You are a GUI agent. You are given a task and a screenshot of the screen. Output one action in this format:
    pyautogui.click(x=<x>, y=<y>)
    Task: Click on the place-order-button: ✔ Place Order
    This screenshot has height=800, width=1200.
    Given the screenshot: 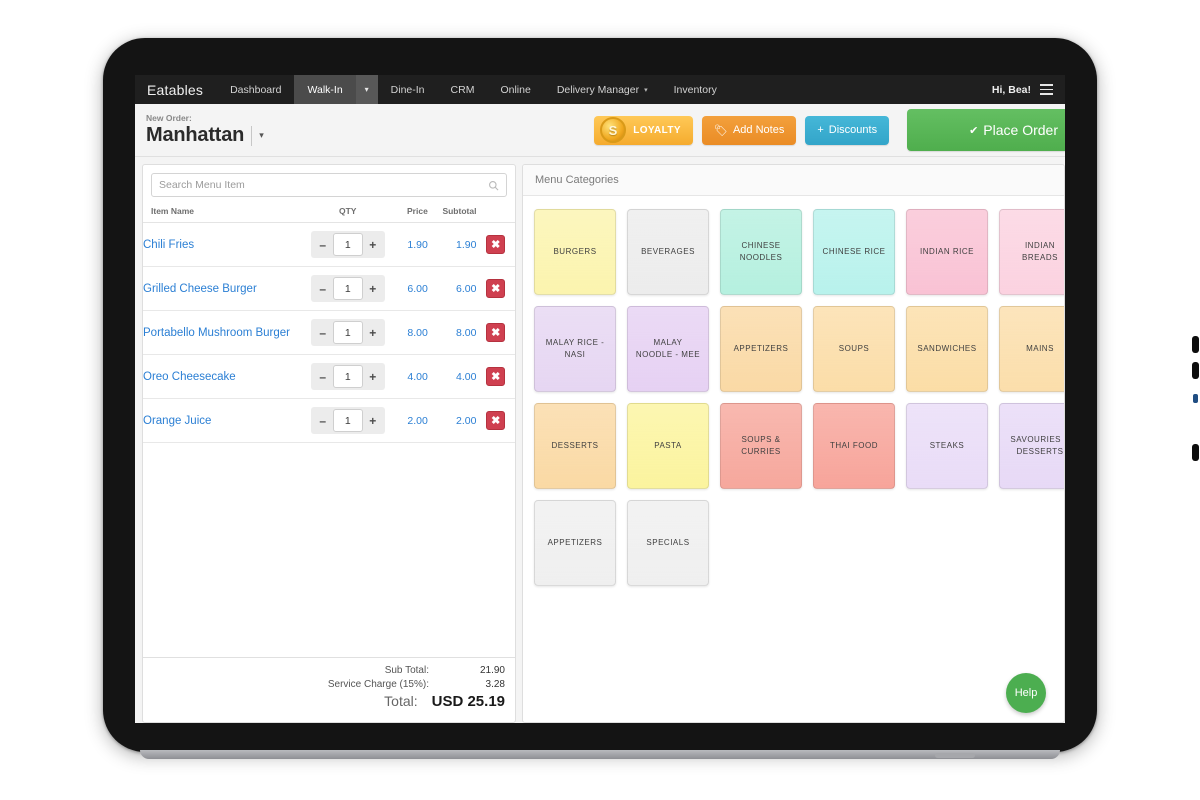 What is the action you would take?
    pyautogui.click(x=986, y=130)
    